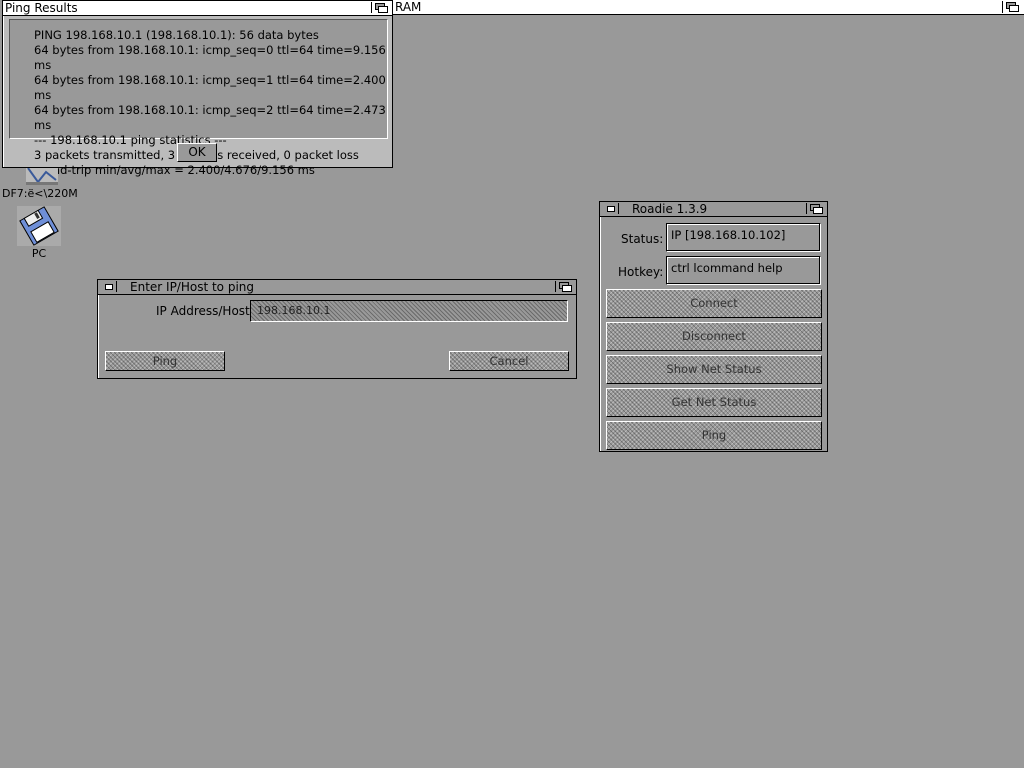 Image resolution: width=1024 pixels, height=768 pixels. I want to click on roadie-depth-icon, so click(815, 208).